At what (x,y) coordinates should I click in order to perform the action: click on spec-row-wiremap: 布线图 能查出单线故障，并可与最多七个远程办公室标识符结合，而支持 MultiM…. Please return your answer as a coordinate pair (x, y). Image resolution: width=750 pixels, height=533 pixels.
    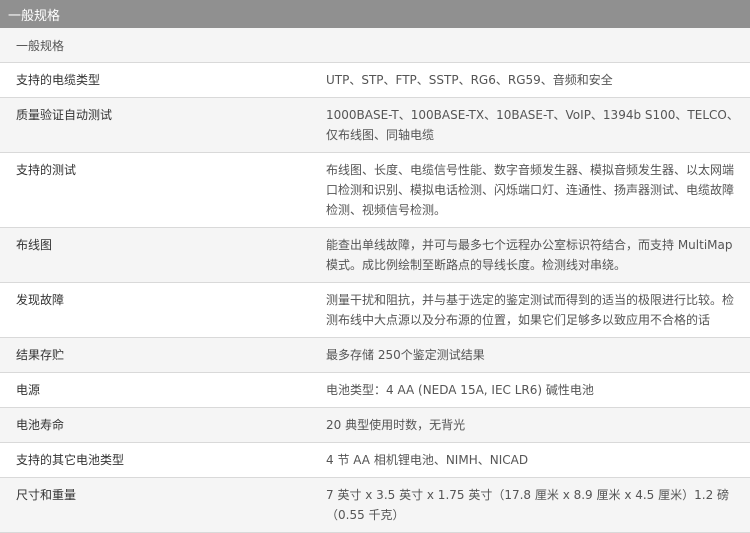
    Looking at the image, I should click on (375, 255).